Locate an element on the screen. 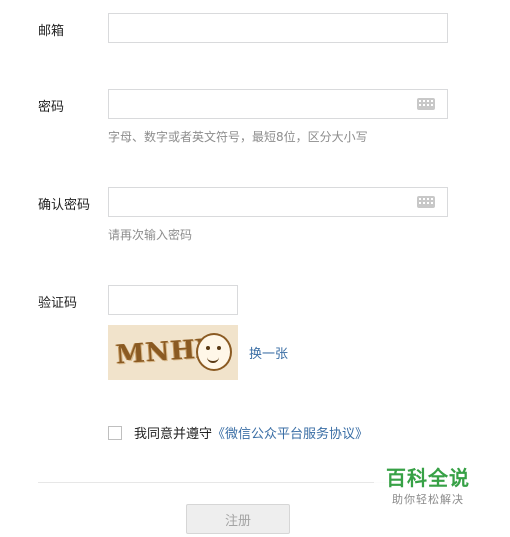 The width and height of the screenshot is (510, 537). email-field is located at coordinates (278, 28).